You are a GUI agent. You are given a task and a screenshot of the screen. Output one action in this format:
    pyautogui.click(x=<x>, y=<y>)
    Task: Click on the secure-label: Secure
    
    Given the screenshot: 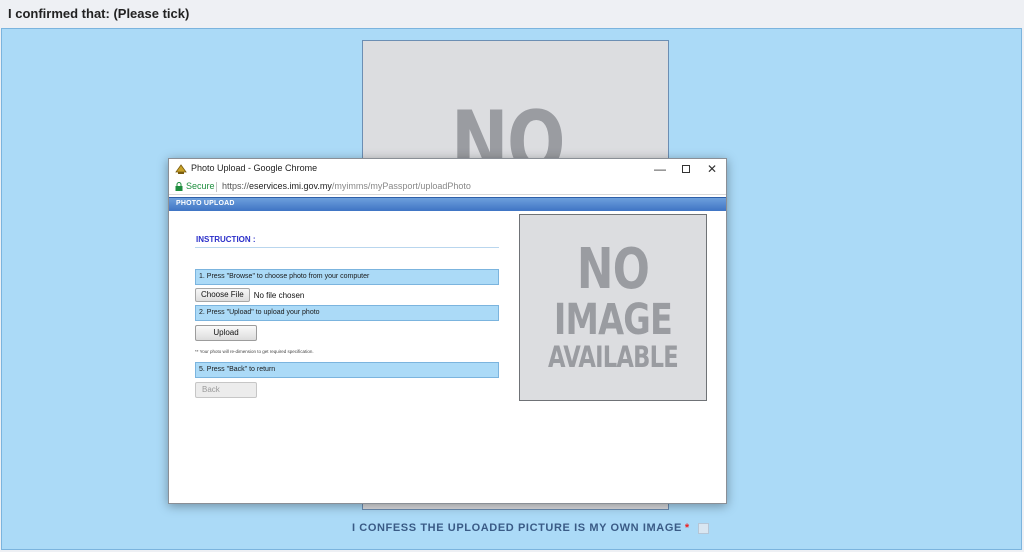 What is the action you would take?
    pyautogui.click(x=200, y=186)
    